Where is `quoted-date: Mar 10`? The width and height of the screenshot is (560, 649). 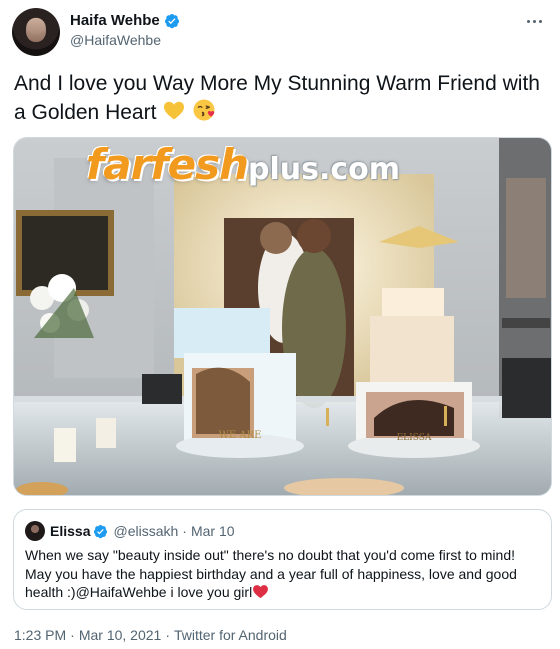 quoted-date: Mar 10 is located at coordinates (213, 531).